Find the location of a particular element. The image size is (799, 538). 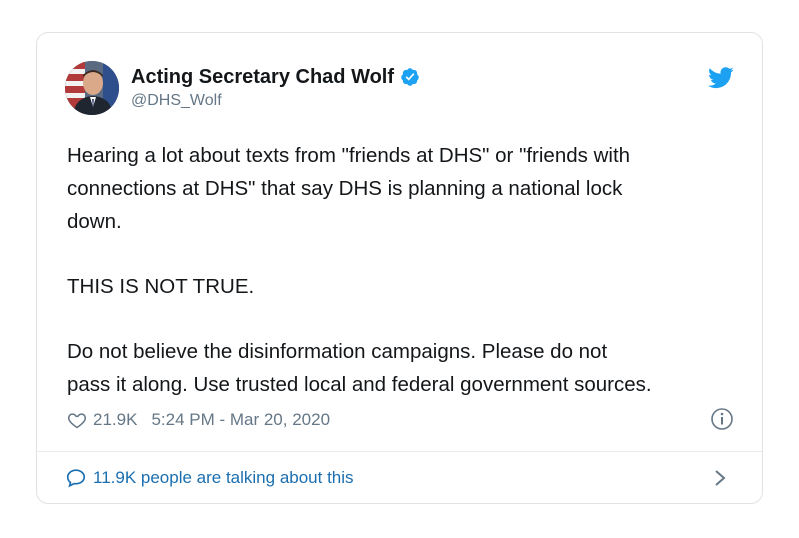

handle: @DHS_Wolf is located at coordinates (275, 101).